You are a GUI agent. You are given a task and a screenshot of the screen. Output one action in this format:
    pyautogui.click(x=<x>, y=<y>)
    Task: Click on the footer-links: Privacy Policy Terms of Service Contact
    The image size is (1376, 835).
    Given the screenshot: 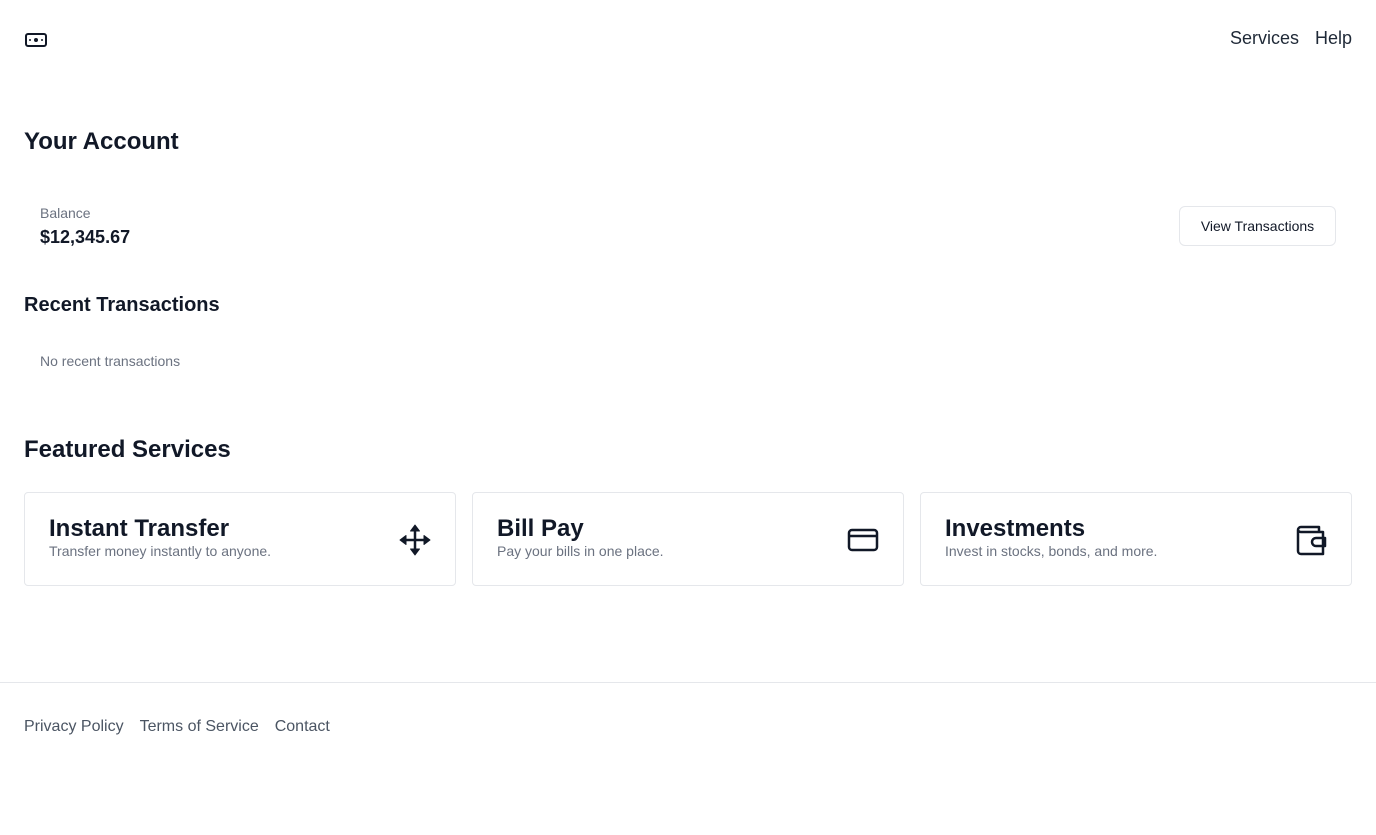 What is the action you would take?
    pyautogui.click(x=177, y=727)
    